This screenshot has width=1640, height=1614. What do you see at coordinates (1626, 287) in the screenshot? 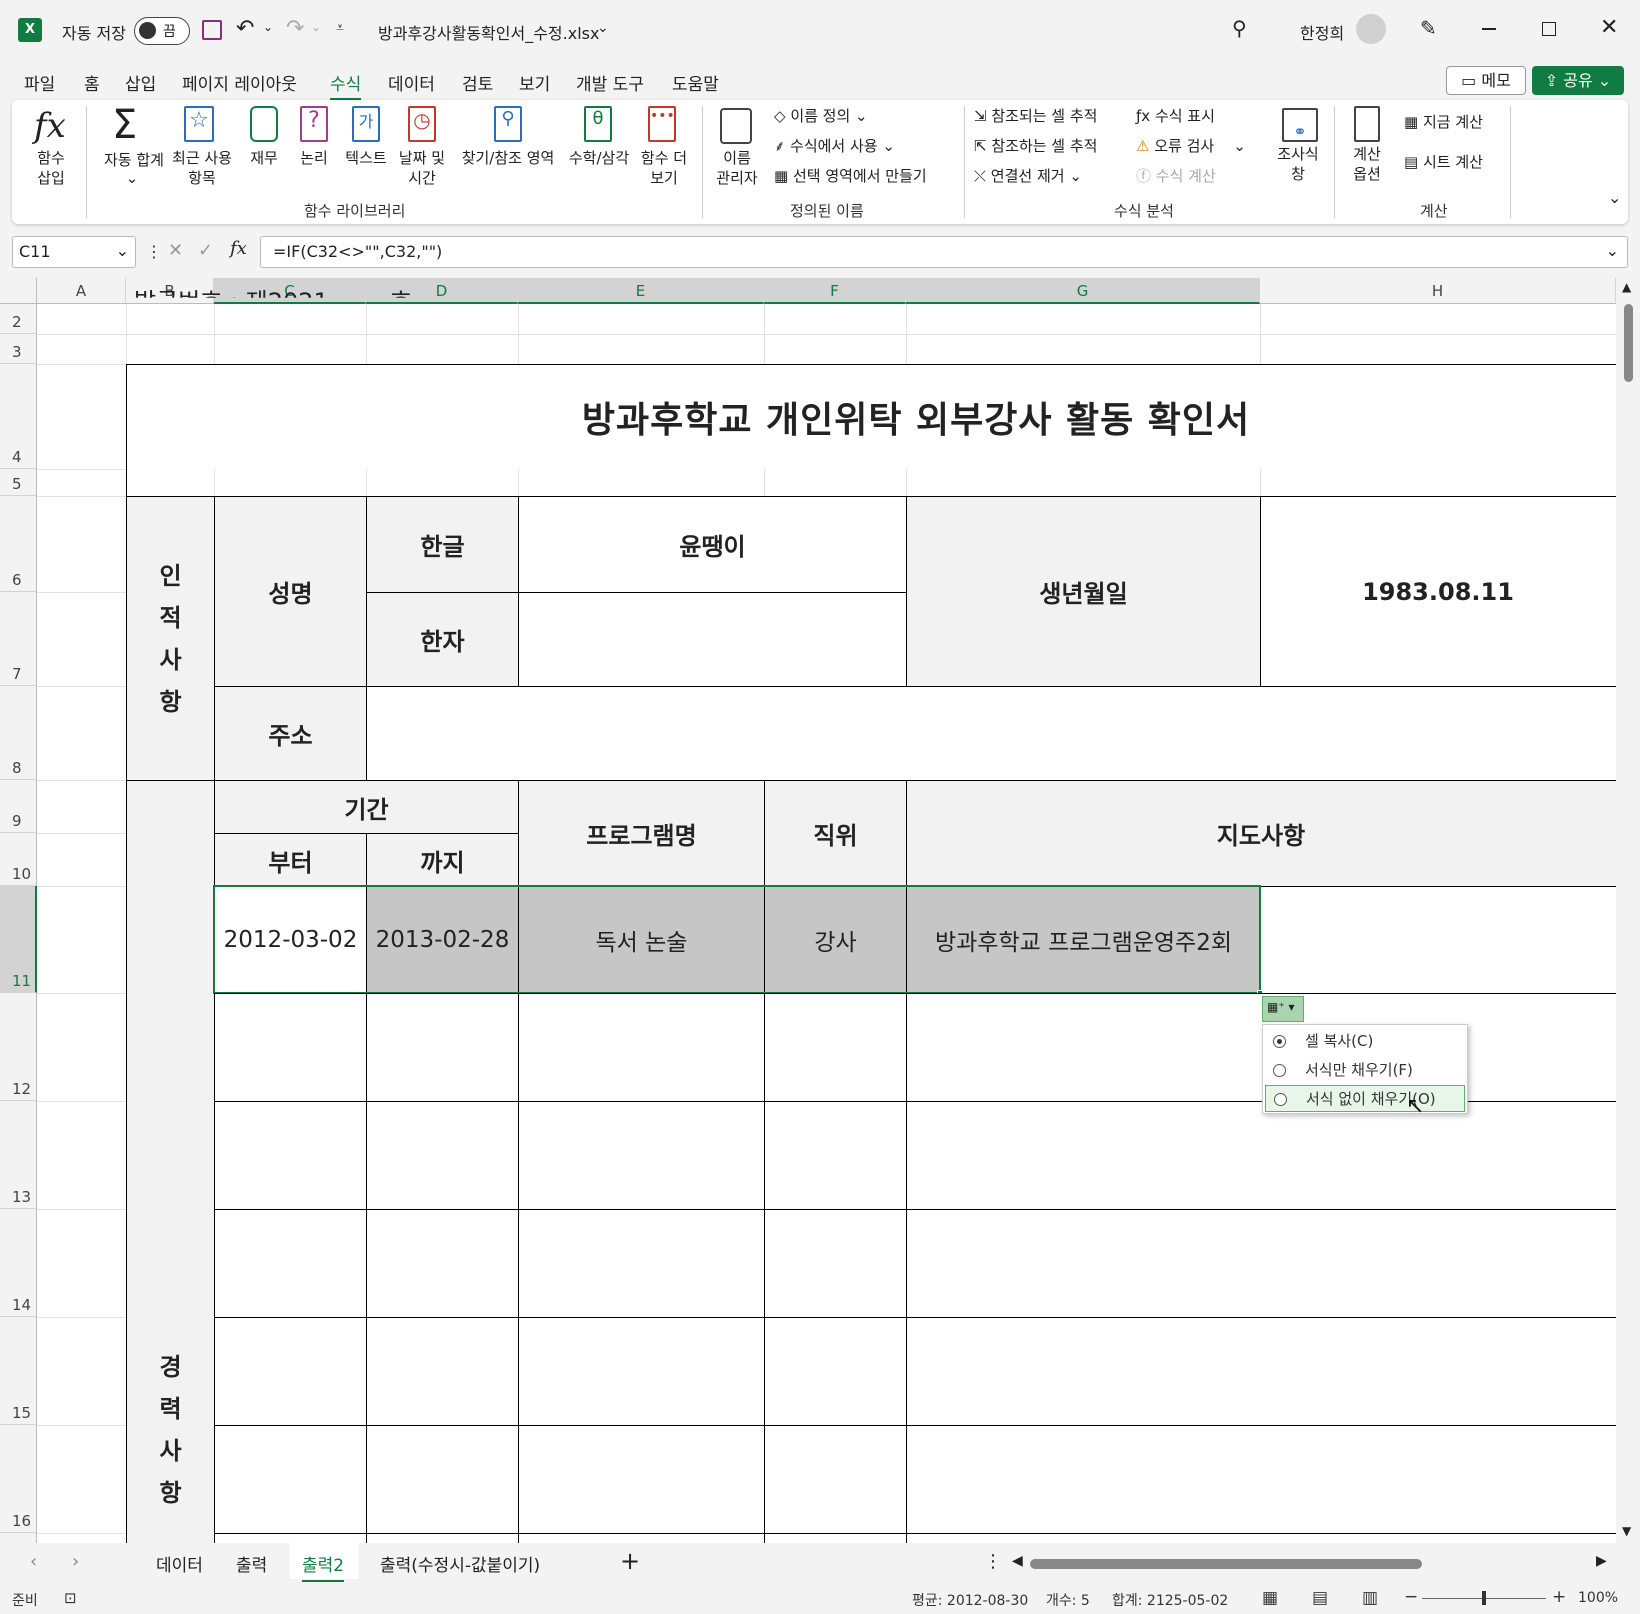
I see `scroll-up-icon: ▲` at bounding box center [1626, 287].